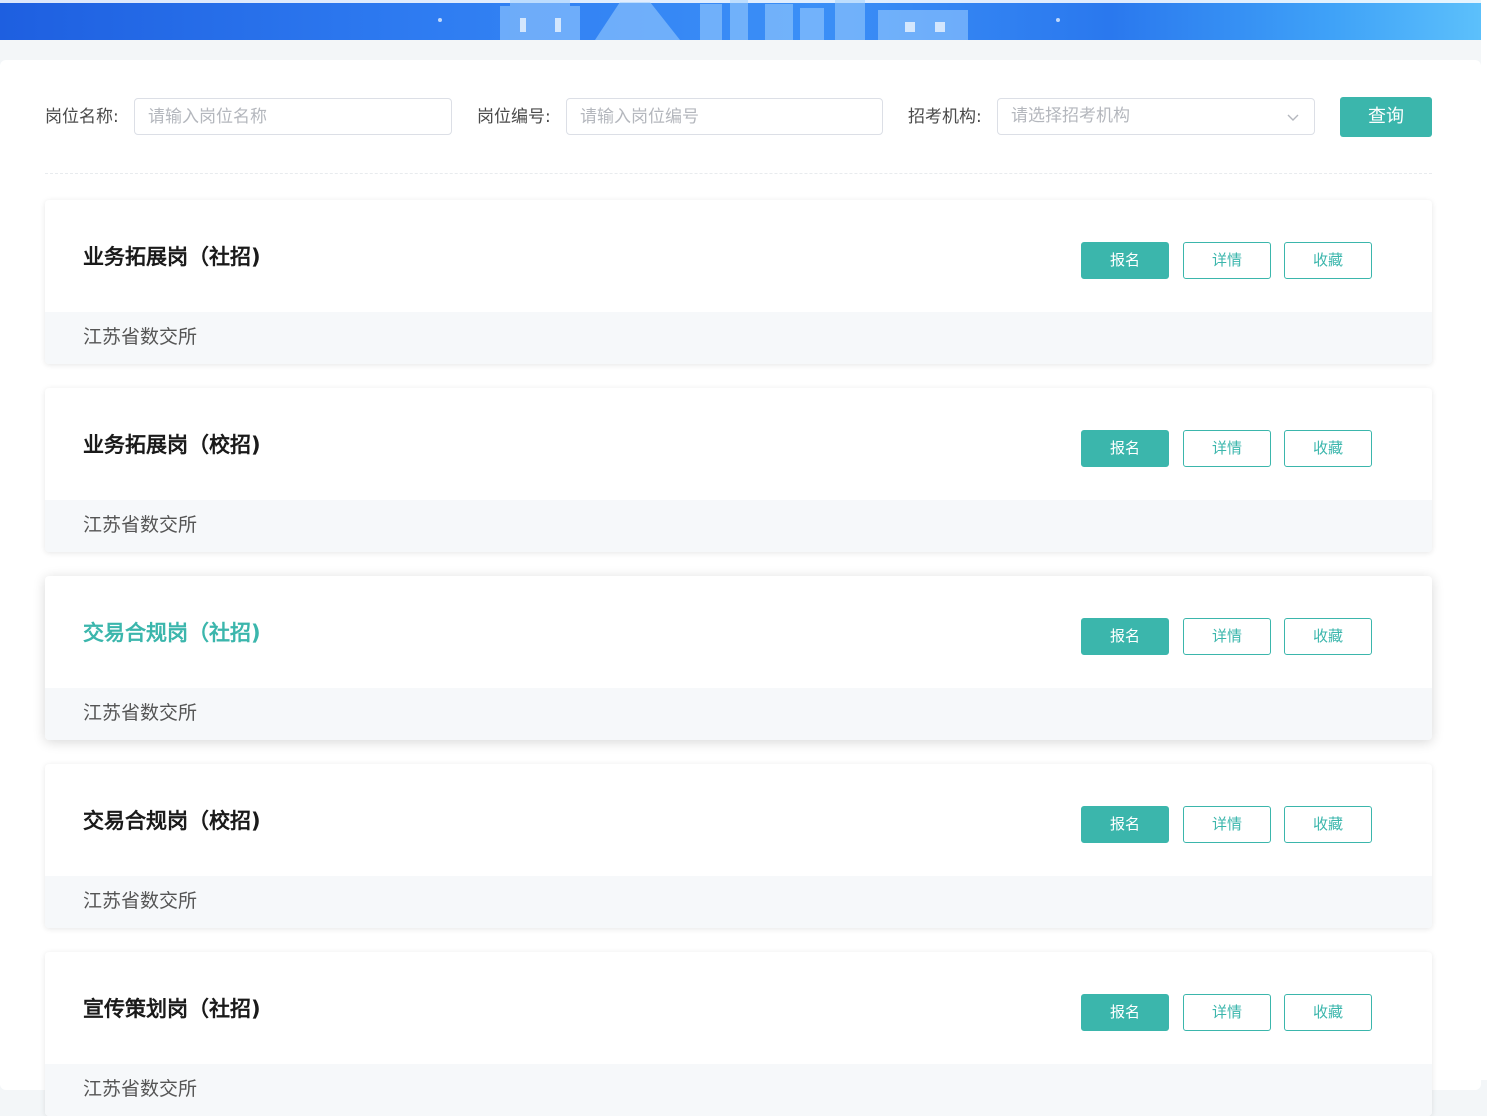 The height and width of the screenshot is (1116, 1487). What do you see at coordinates (738, 1034) in the screenshot?
I see `job-card: 宣传策划岗（社招) 报名 详情 收藏 江苏省数交所` at bounding box center [738, 1034].